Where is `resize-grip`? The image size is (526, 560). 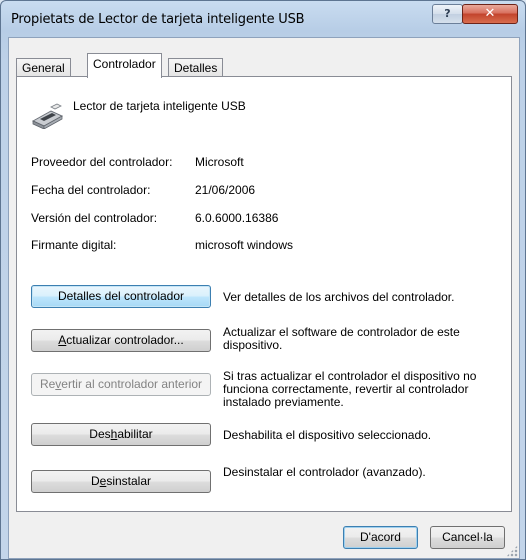 resize-grip is located at coordinates (512, 551).